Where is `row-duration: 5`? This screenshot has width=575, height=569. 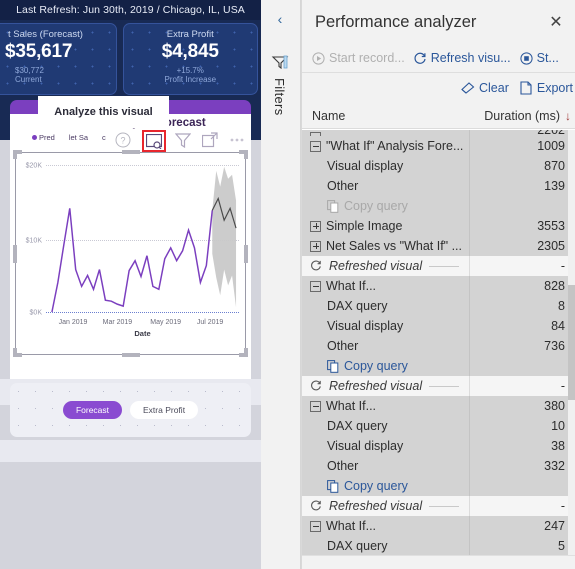
row-duration: 5 is located at coordinates (522, 545).